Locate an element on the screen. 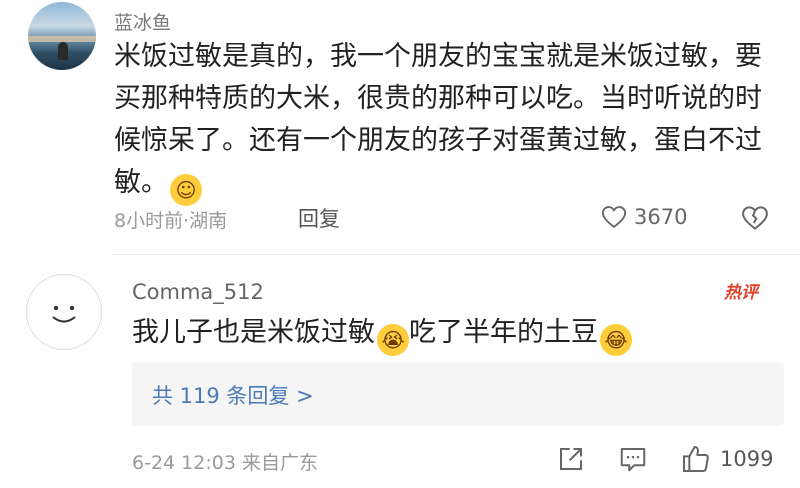 This screenshot has width=800, height=488. reply-button: 回复 is located at coordinates (319, 218).